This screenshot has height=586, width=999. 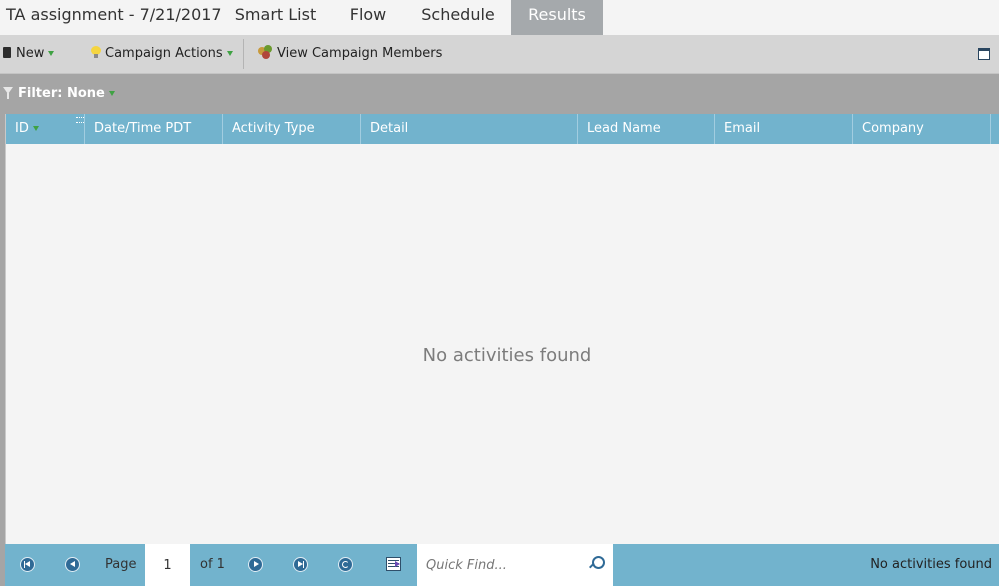 I want to click on export-icon, so click(x=393, y=564).